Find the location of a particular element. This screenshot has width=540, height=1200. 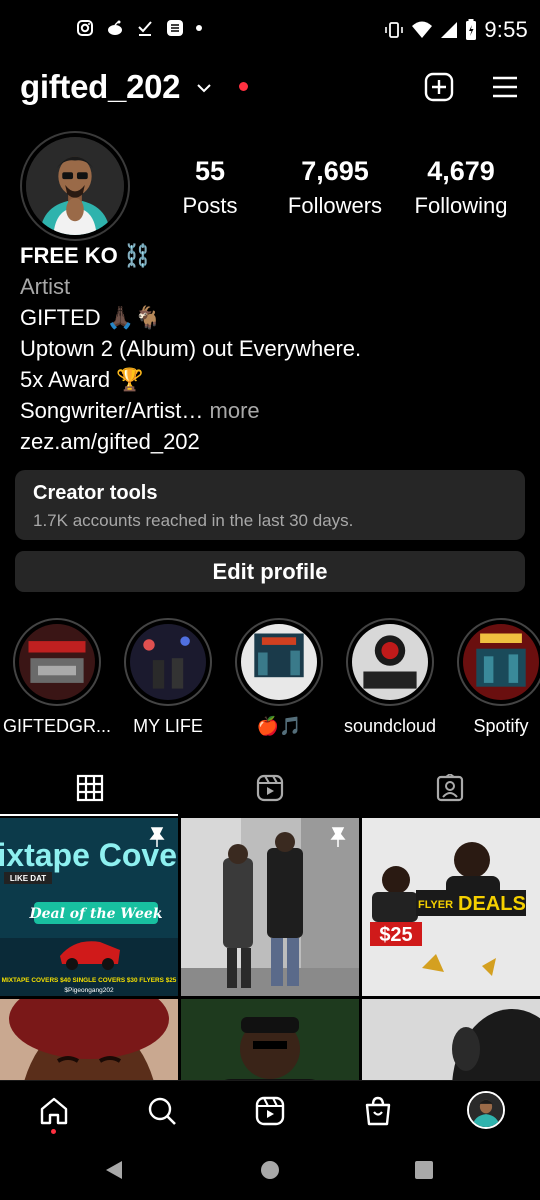

notification-dot is located at coordinates (243, 86).